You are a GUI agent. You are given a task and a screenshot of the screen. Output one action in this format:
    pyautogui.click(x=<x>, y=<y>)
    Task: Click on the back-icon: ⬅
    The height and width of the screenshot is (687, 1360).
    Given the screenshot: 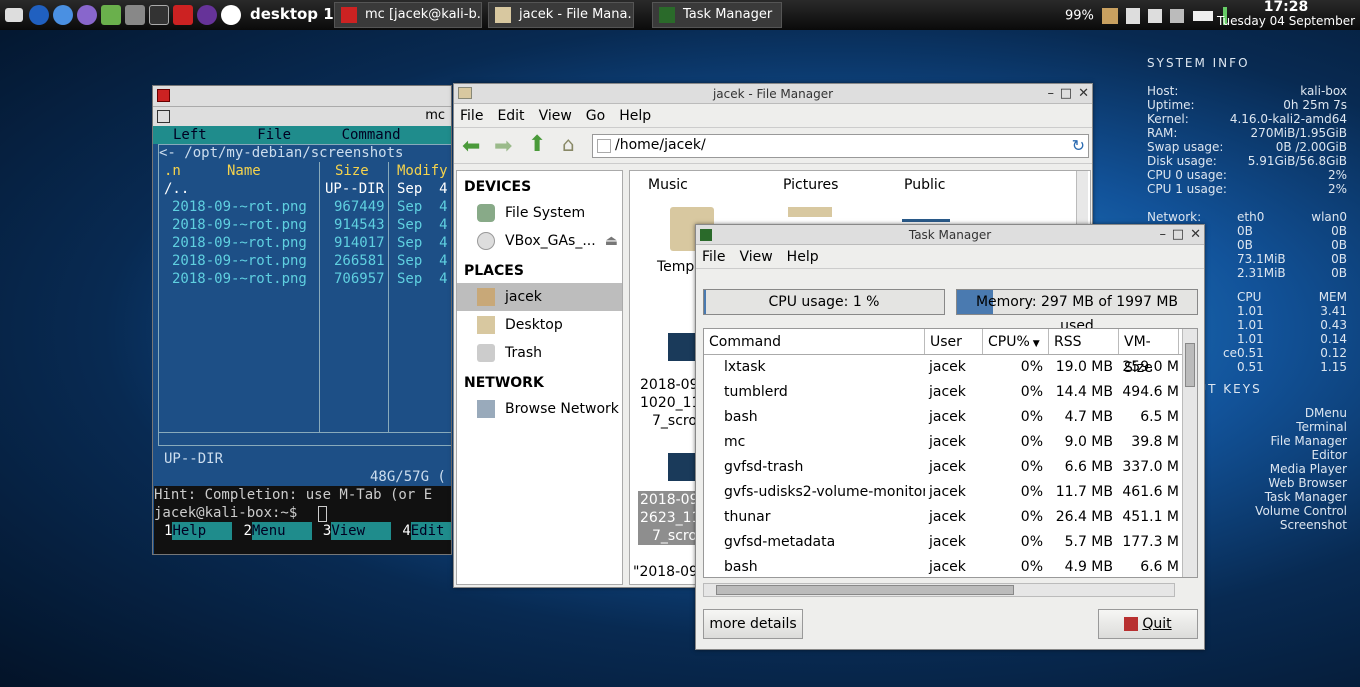 What is the action you would take?
    pyautogui.click(x=471, y=146)
    